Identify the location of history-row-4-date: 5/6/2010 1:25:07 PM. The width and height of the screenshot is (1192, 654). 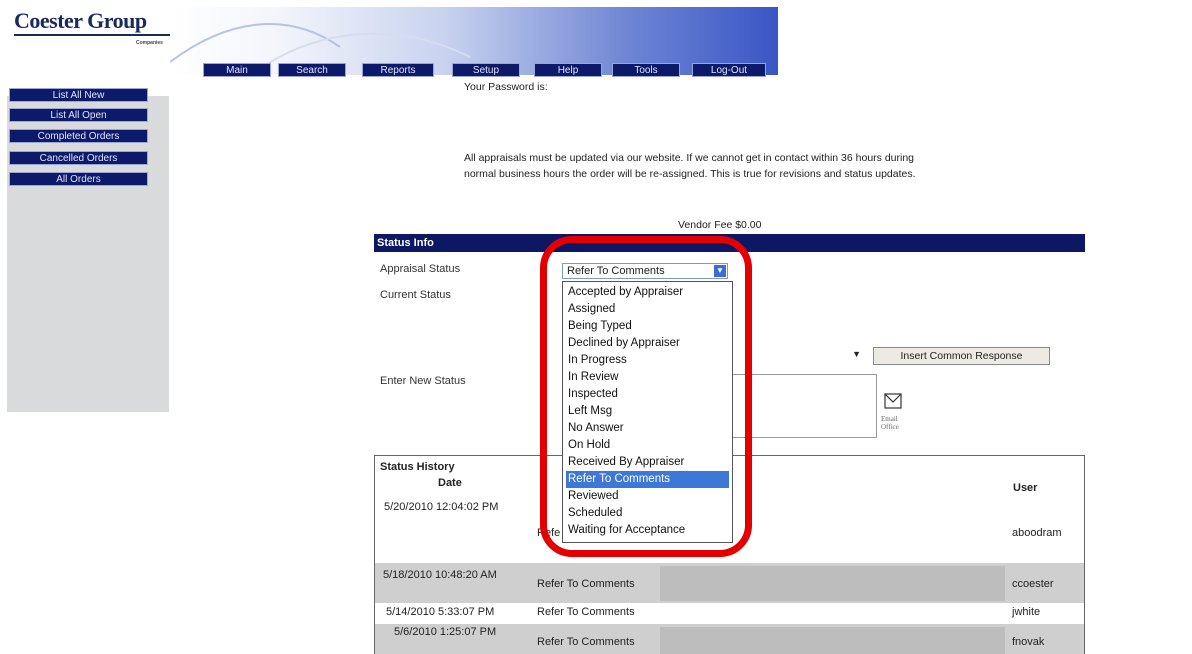
(445, 632).